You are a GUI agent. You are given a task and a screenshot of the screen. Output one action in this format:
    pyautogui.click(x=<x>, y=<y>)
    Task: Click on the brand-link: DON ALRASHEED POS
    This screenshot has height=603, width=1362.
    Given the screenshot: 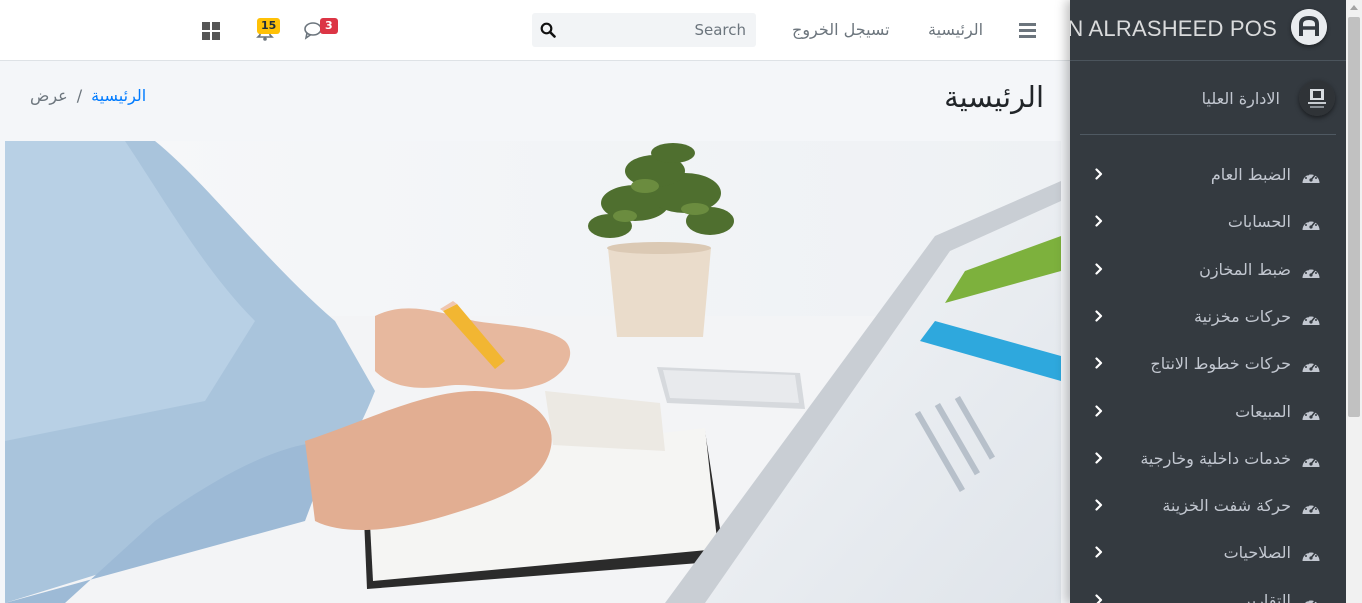 What is the action you would take?
    pyautogui.click(x=1208, y=30)
    